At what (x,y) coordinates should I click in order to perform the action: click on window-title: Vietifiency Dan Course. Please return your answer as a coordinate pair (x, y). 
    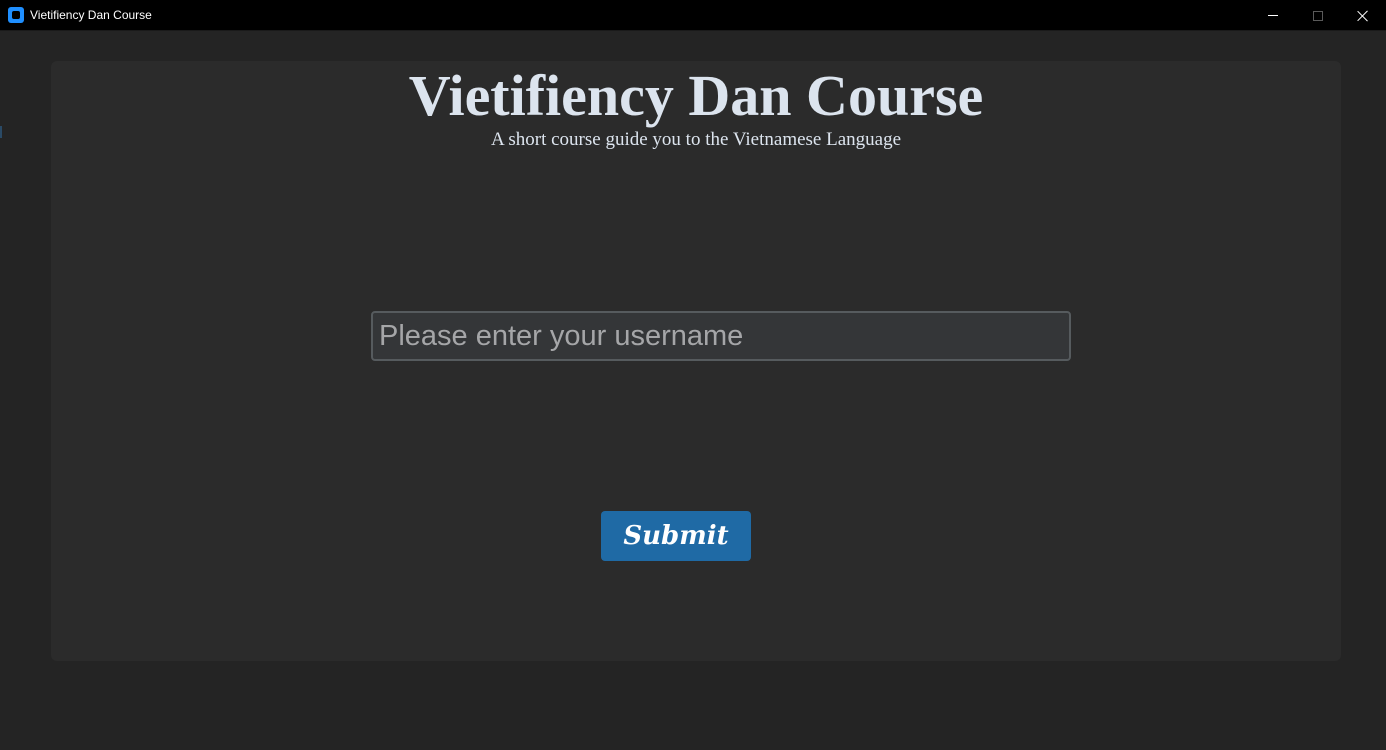
    Looking at the image, I should click on (91, 15).